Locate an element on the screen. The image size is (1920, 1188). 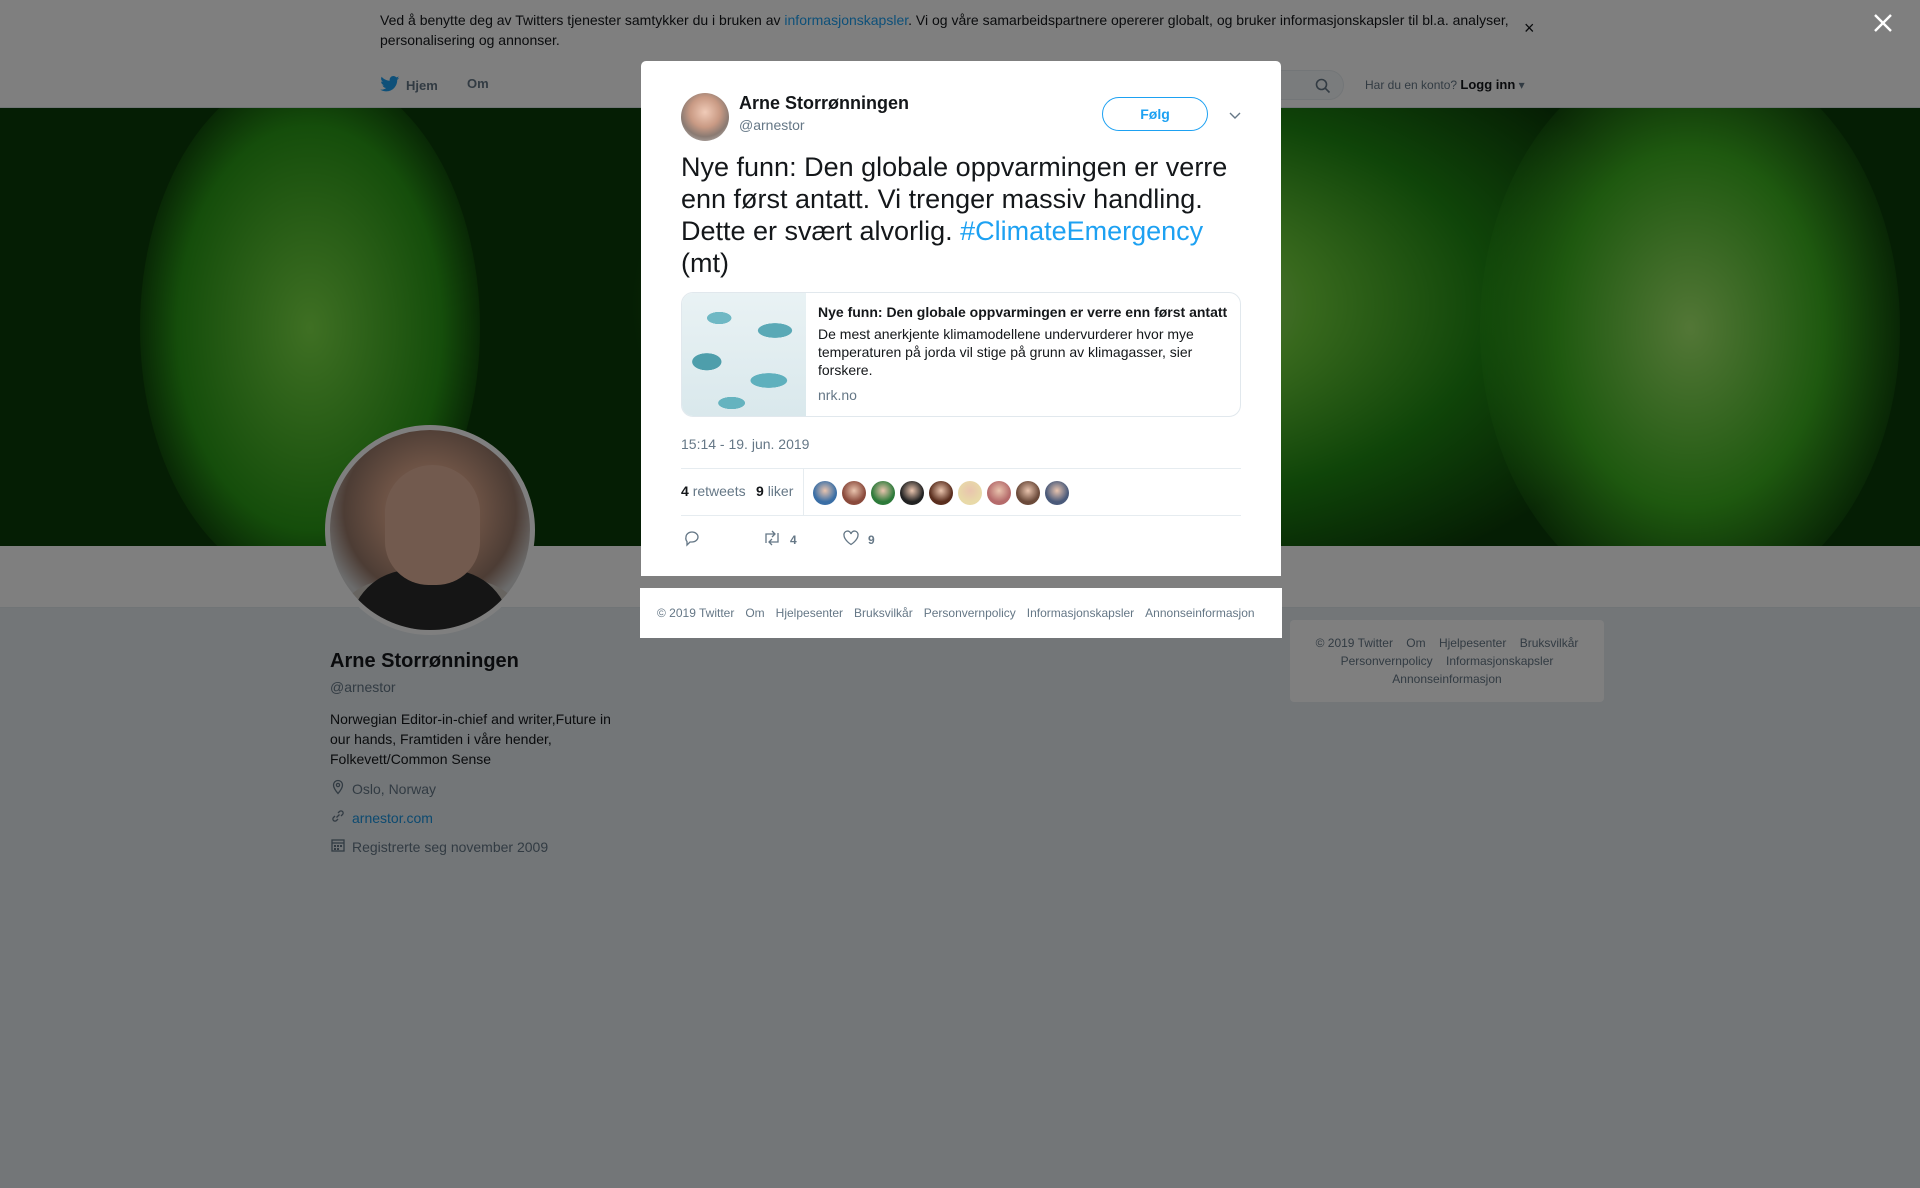
reply-button is located at coordinates (692, 539).